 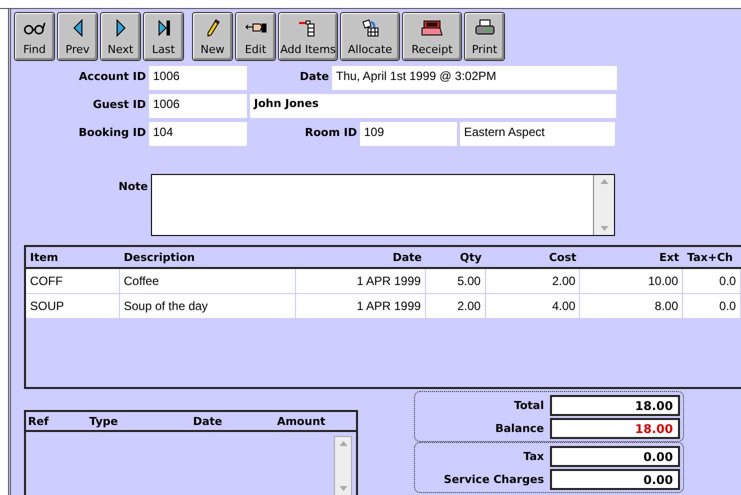 What do you see at coordinates (38, 421) in the screenshot?
I see `column-header: Ref` at bounding box center [38, 421].